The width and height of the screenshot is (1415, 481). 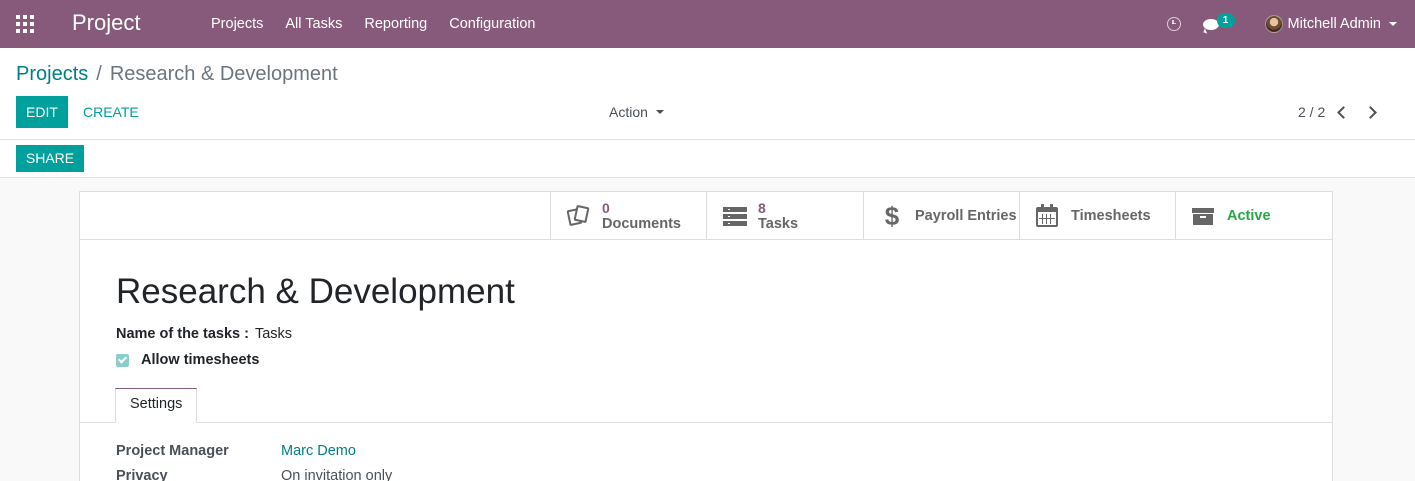 I want to click on form-statusbar: SHARE, so click(x=707, y=159).